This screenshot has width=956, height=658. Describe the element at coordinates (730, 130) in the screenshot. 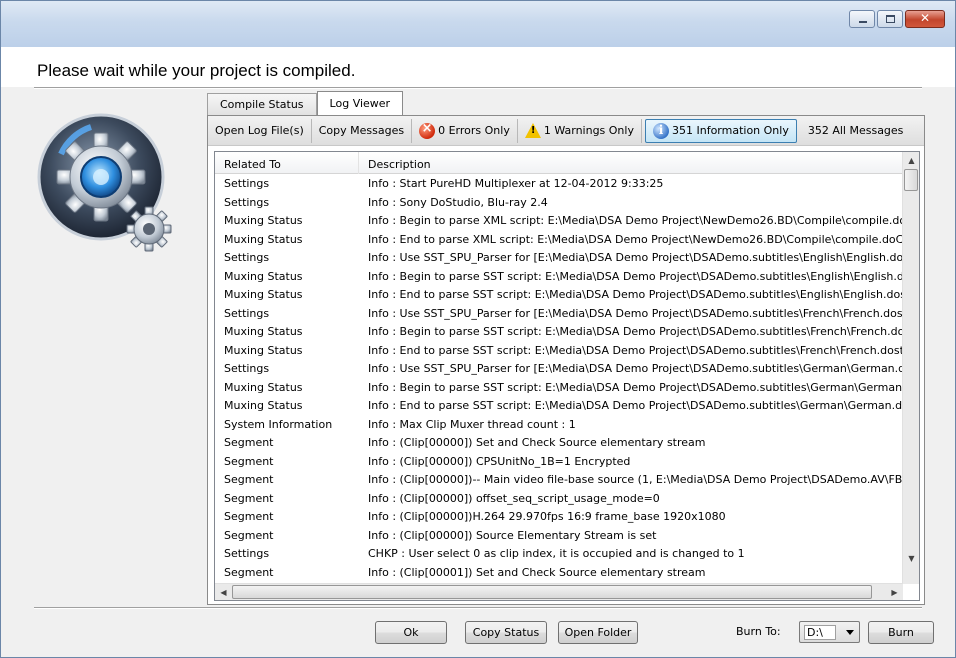

I see `information-only-label: 351 Information Only` at that location.